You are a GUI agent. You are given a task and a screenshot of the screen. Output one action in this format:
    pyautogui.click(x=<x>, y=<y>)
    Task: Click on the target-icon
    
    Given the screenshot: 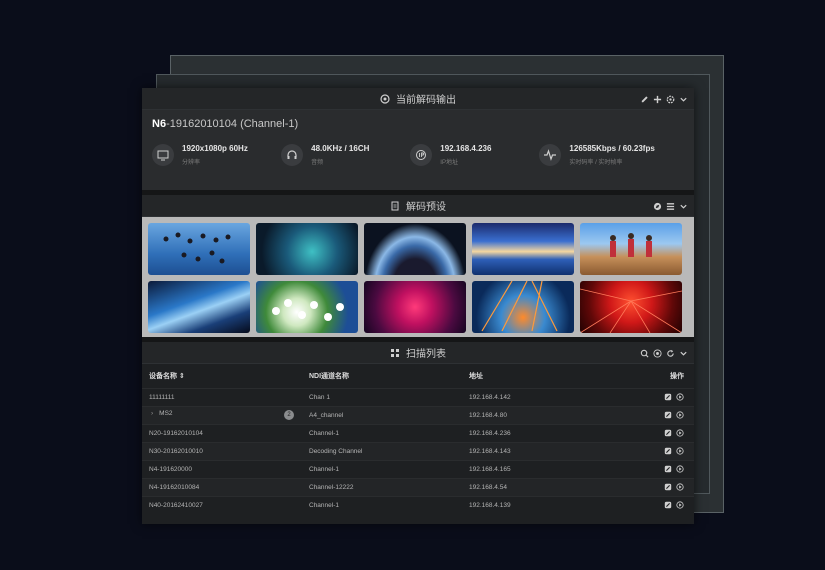 What is the action you would take?
    pyautogui.click(x=657, y=353)
    